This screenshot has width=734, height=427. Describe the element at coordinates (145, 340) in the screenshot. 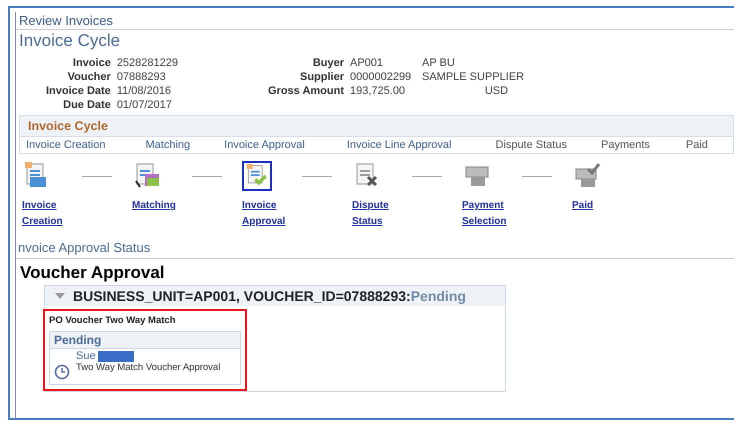

I see `stage-status: Pending` at that location.